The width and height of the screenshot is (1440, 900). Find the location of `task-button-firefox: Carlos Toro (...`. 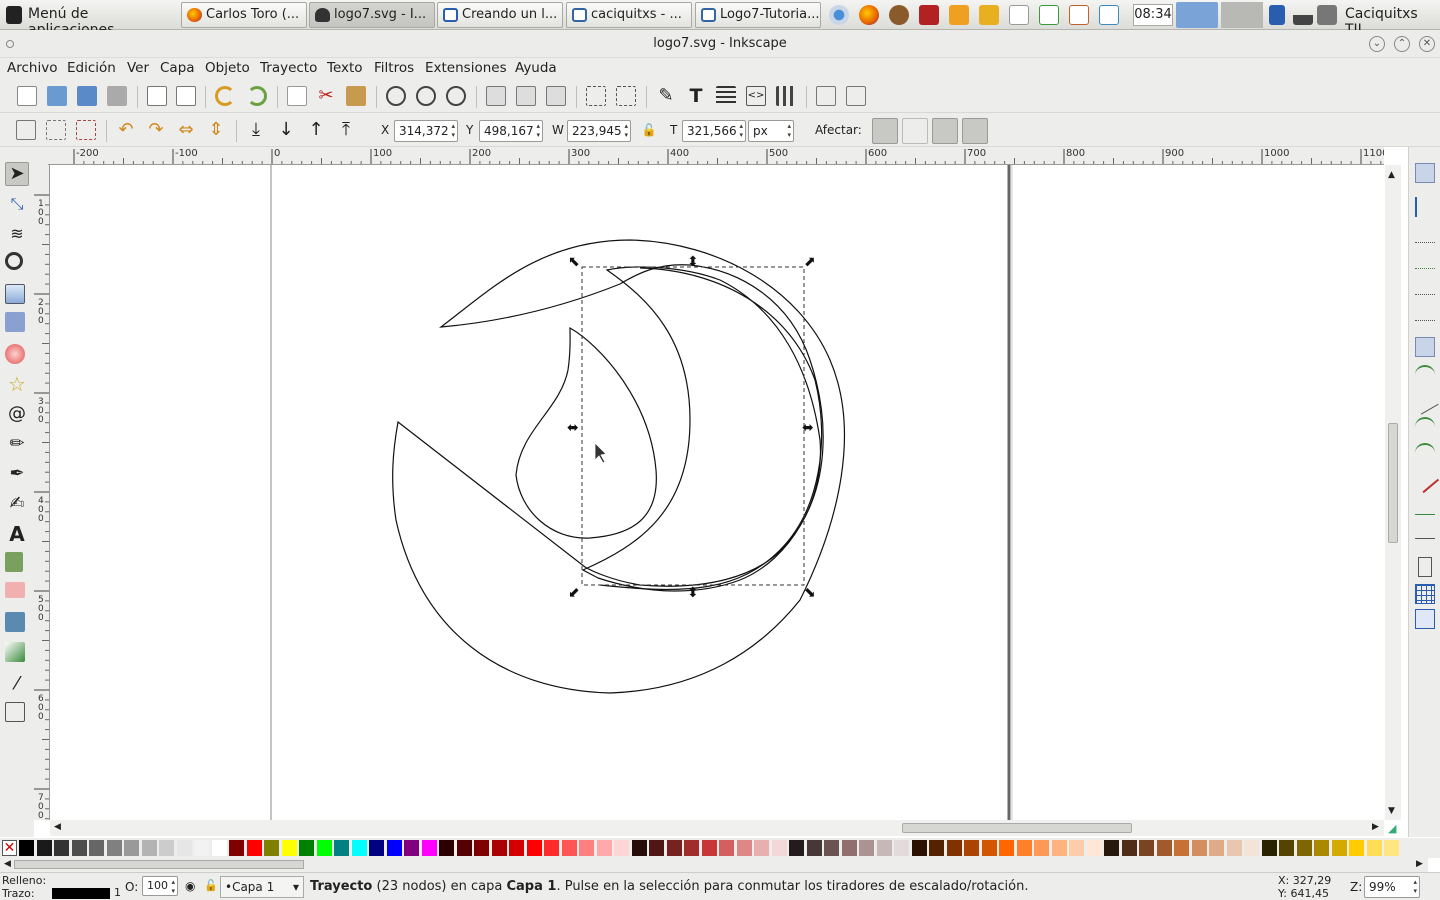

task-button-firefox: Carlos Toro (... is located at coordinates (244, 15).